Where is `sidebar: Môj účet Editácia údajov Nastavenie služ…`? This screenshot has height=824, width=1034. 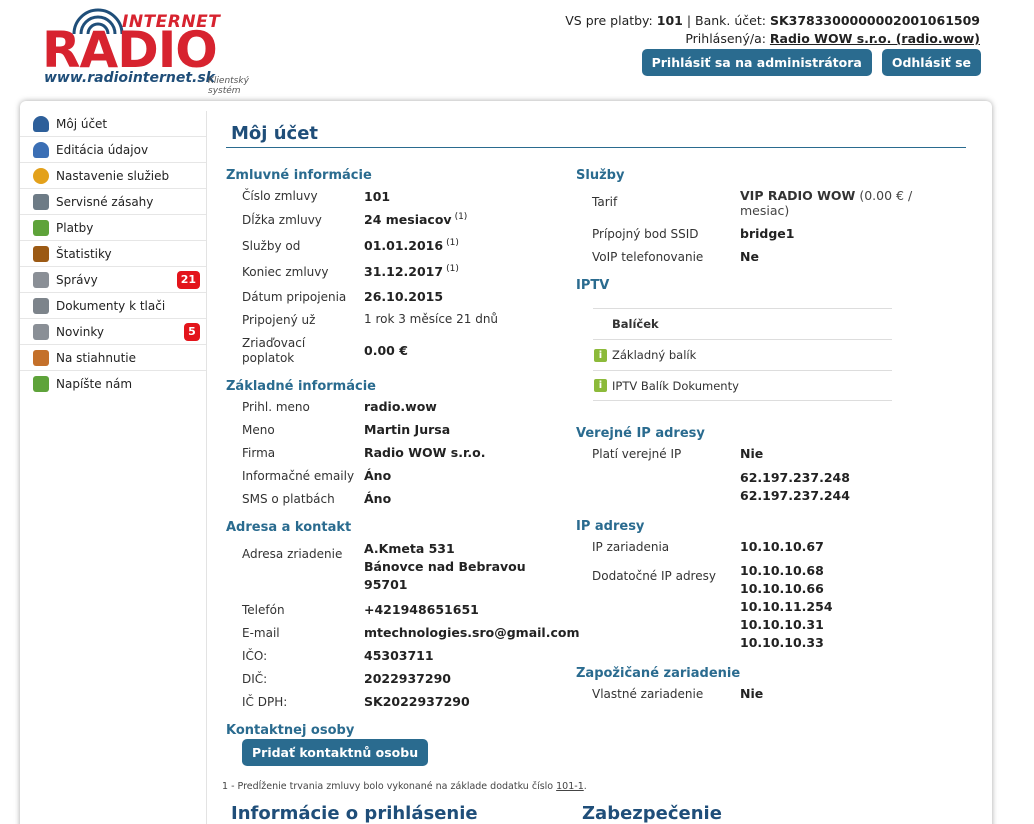 sidebar: Môj účet Editácia údajov Nastavenie služ… is located at coordinates (113, 254).